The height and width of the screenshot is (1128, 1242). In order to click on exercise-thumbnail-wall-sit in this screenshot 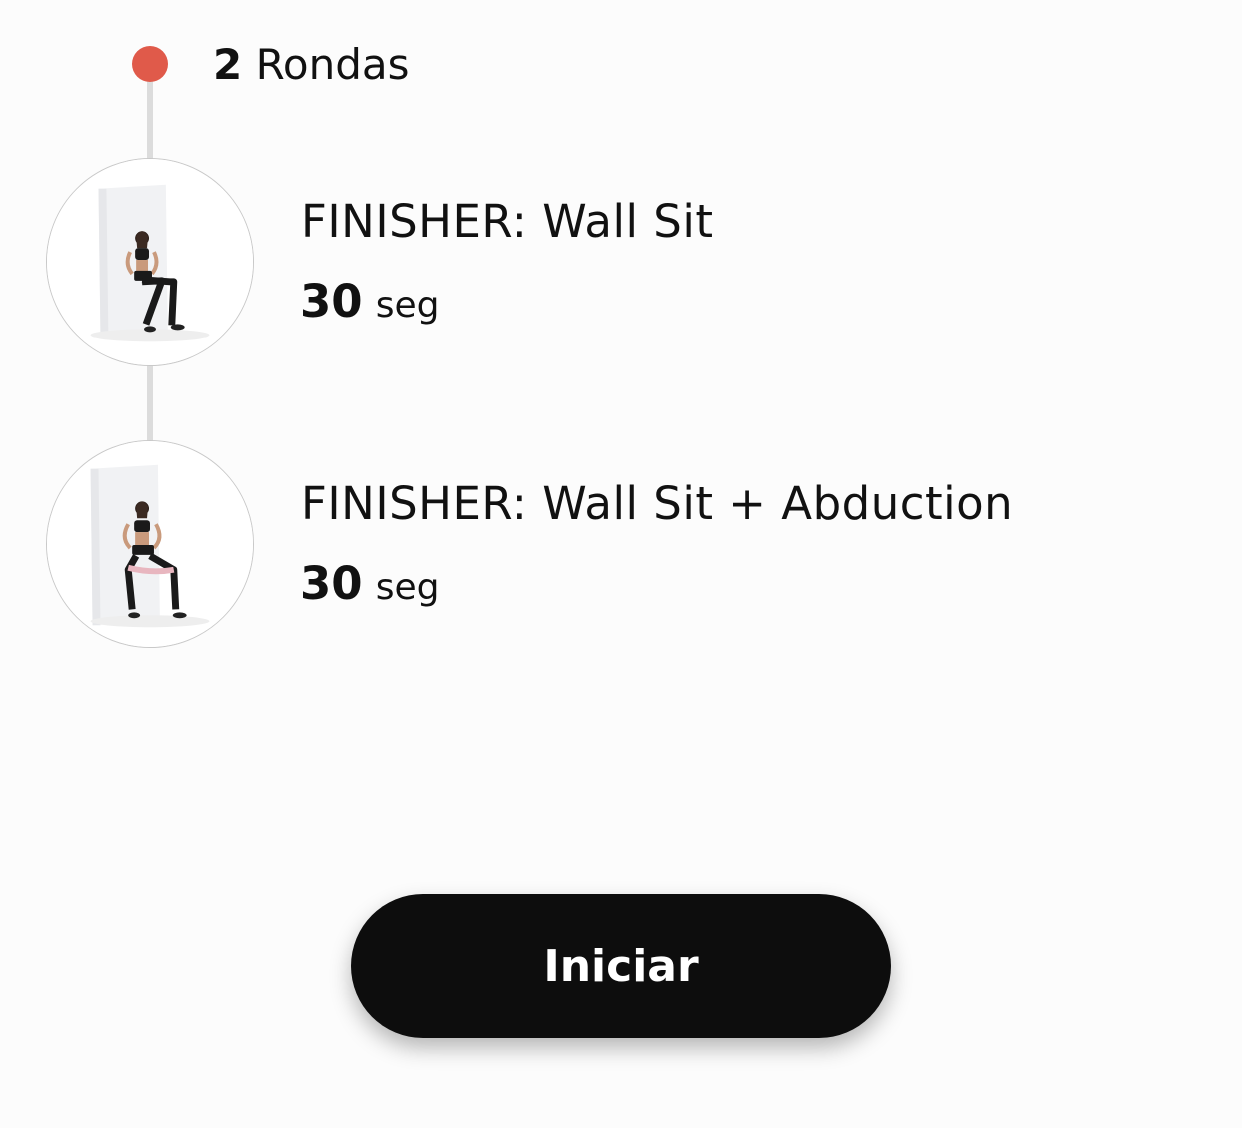, I will do `click(150, 262)`.